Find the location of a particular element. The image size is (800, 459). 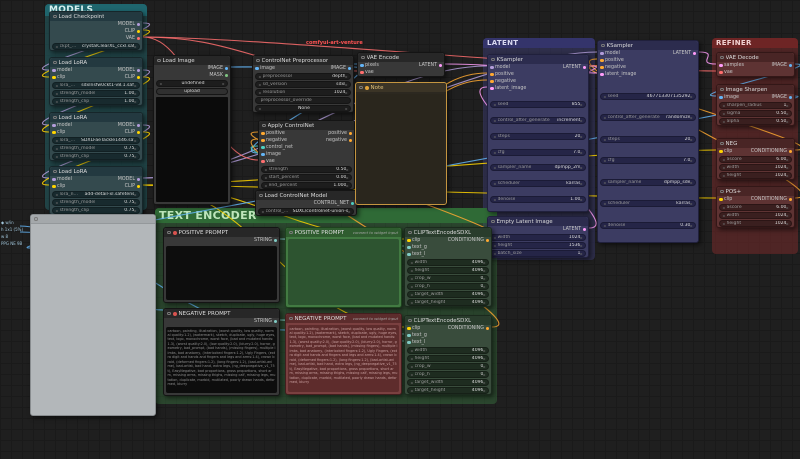

edge-annotation: PPG NE 9B is located at coordinates (12, 243).